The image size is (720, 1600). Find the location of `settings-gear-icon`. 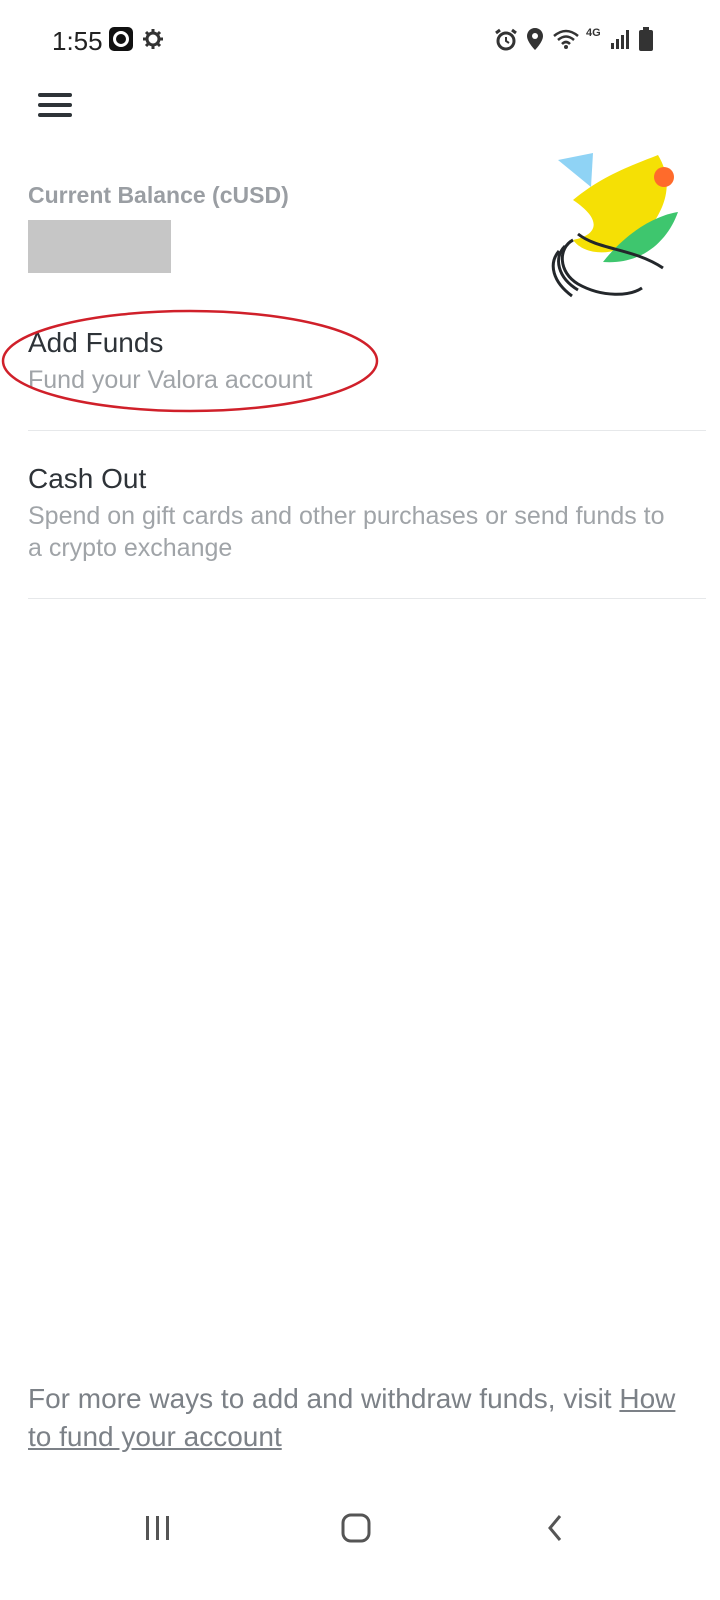

settings-gear-icon is located at coordinates (153, 39).